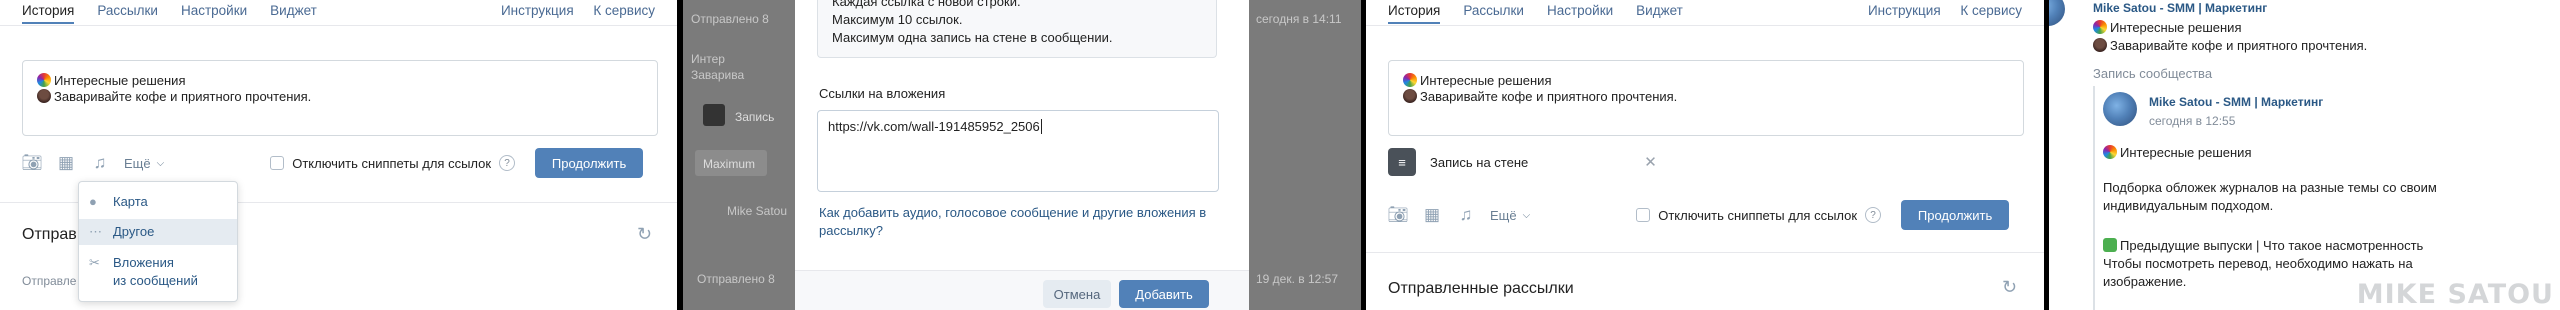  Describe the element at coordinates (2153, 73) in the screenshot. I see `community-post-label: Запись сообщества` at that location.